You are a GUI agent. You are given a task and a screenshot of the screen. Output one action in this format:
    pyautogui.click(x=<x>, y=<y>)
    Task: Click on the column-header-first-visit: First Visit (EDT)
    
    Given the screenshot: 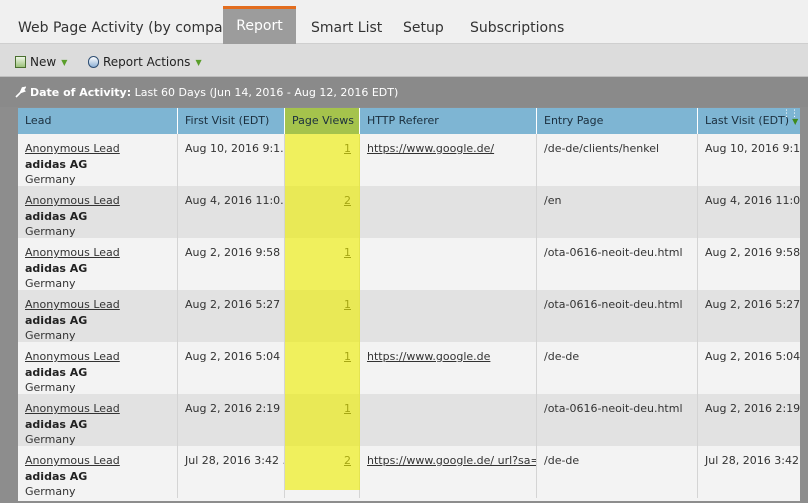 What is the action you would take?
    pyautogui.click(x=231, y=121)
    